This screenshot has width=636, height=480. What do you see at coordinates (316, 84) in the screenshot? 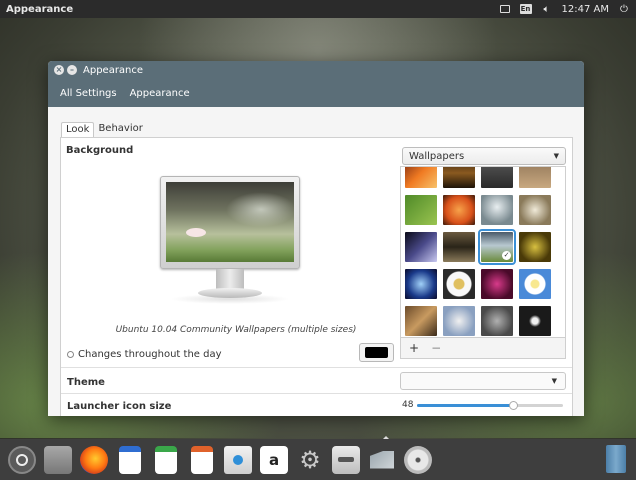
I see `titlebar: × – Appearance All Settings Appearance` at bounding box center [316, 84].